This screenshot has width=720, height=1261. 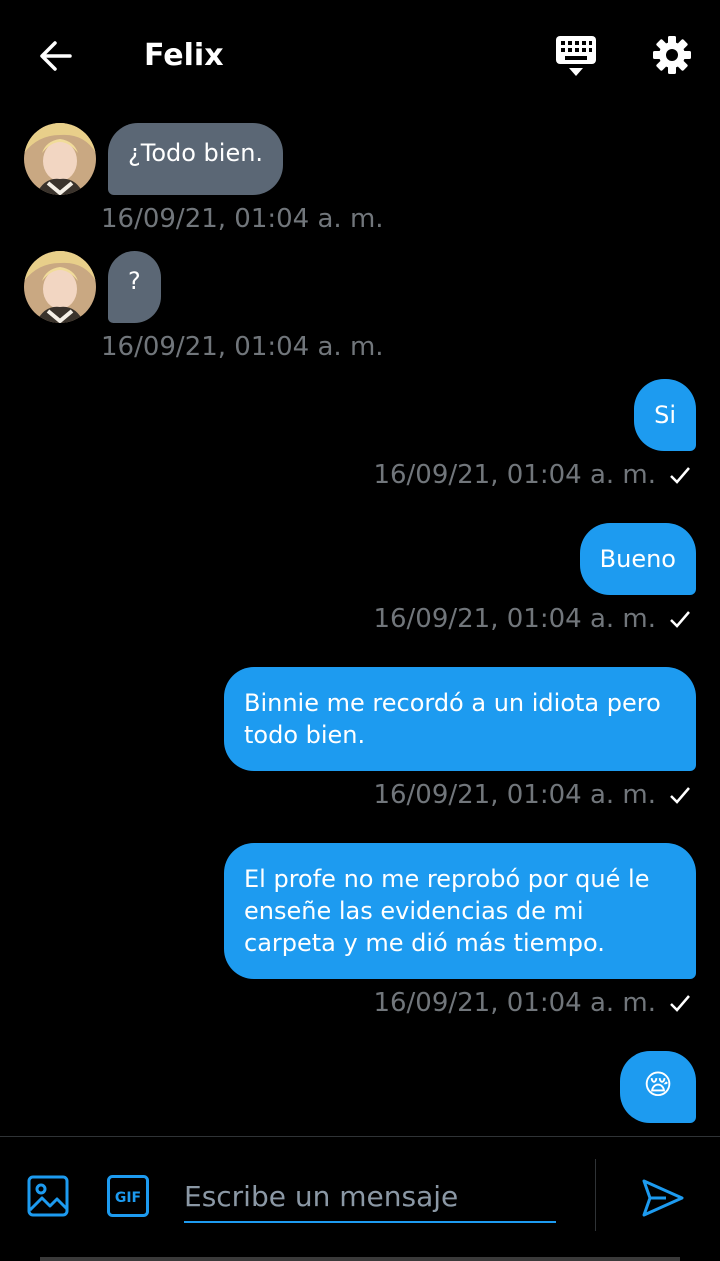 I want to click on gif-icon: GIF, so click(x=128, y=1196).